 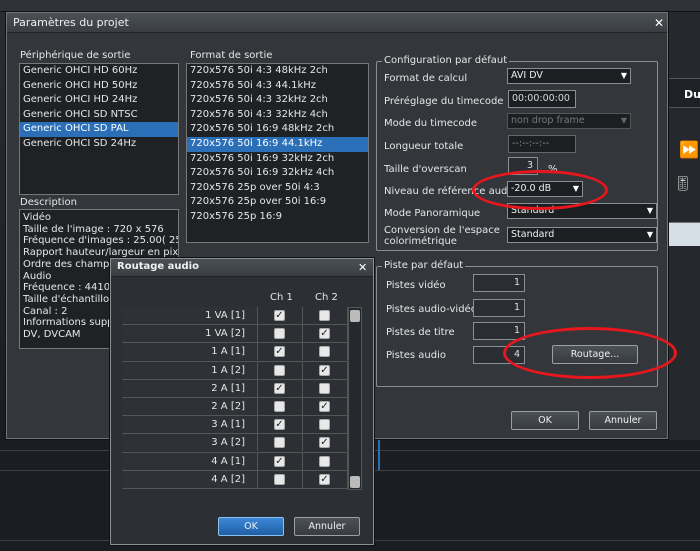 I want to click on list-item: 720x576 50i 4:3 44.1kHz, so click(x=277, y=86).